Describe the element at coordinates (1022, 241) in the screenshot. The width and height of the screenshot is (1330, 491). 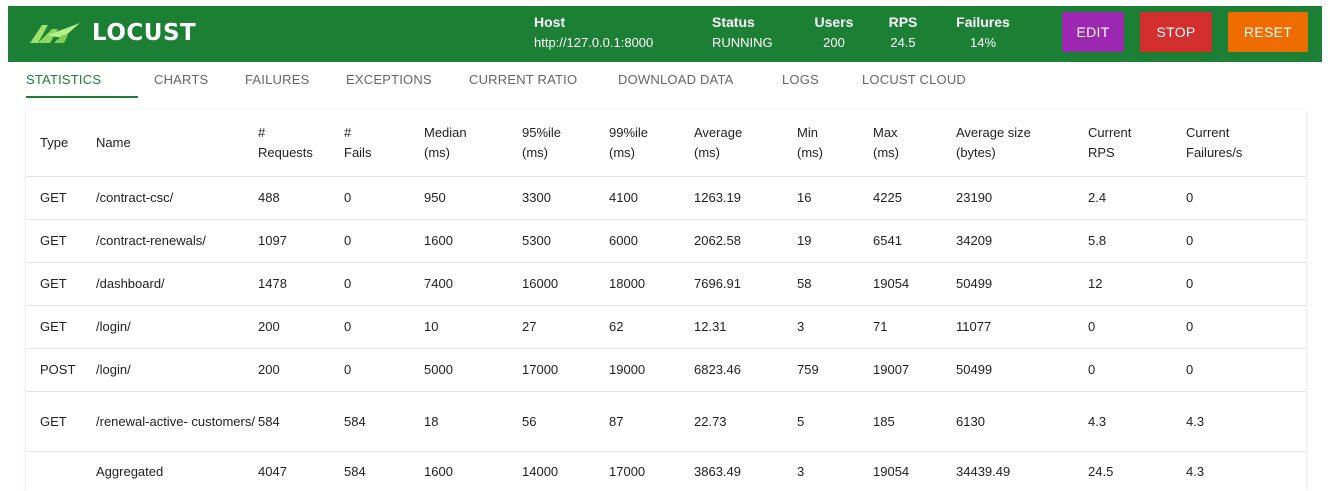
I see `cell-avg-size: 34209` at that location.